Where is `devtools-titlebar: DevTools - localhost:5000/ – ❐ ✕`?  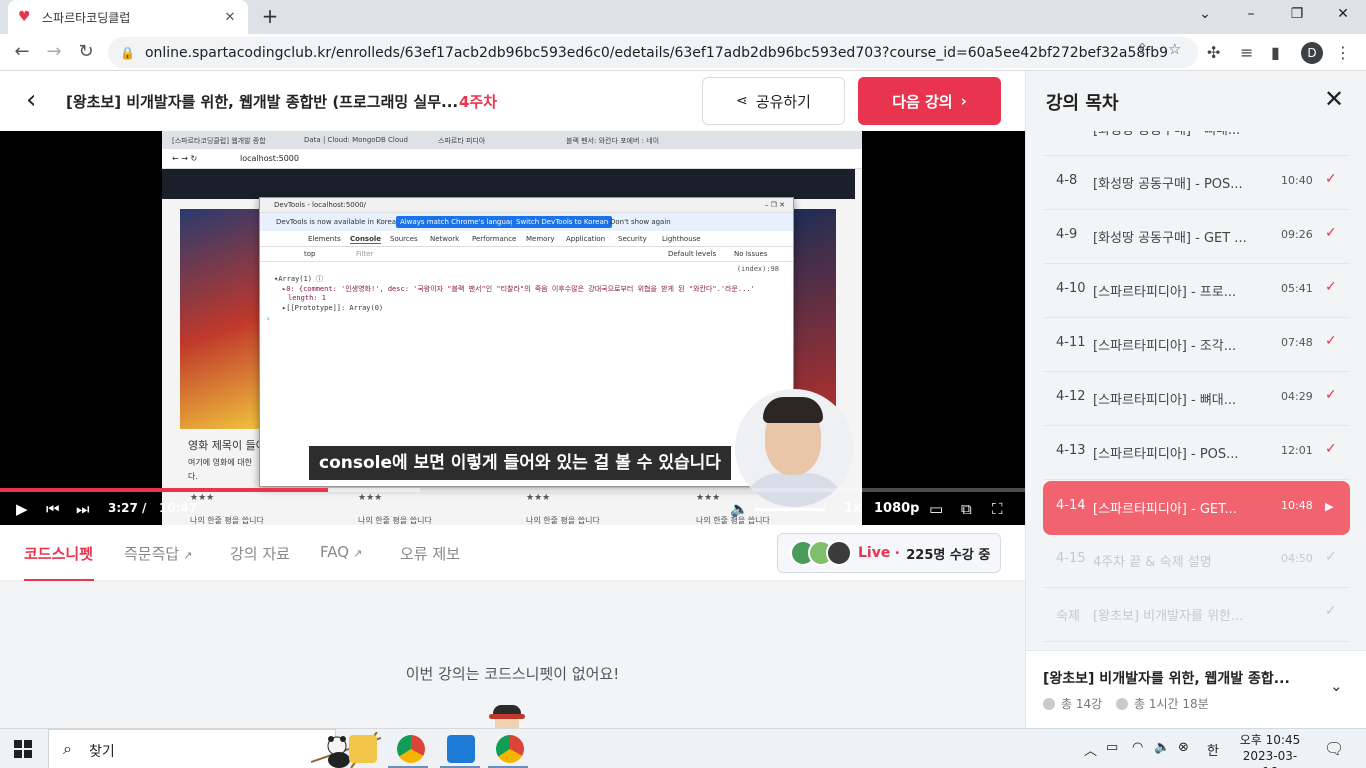 devtools-titlebar: DevTools - localhost:5000/ – ❐ ✕ is located at coordinates (526, 205).